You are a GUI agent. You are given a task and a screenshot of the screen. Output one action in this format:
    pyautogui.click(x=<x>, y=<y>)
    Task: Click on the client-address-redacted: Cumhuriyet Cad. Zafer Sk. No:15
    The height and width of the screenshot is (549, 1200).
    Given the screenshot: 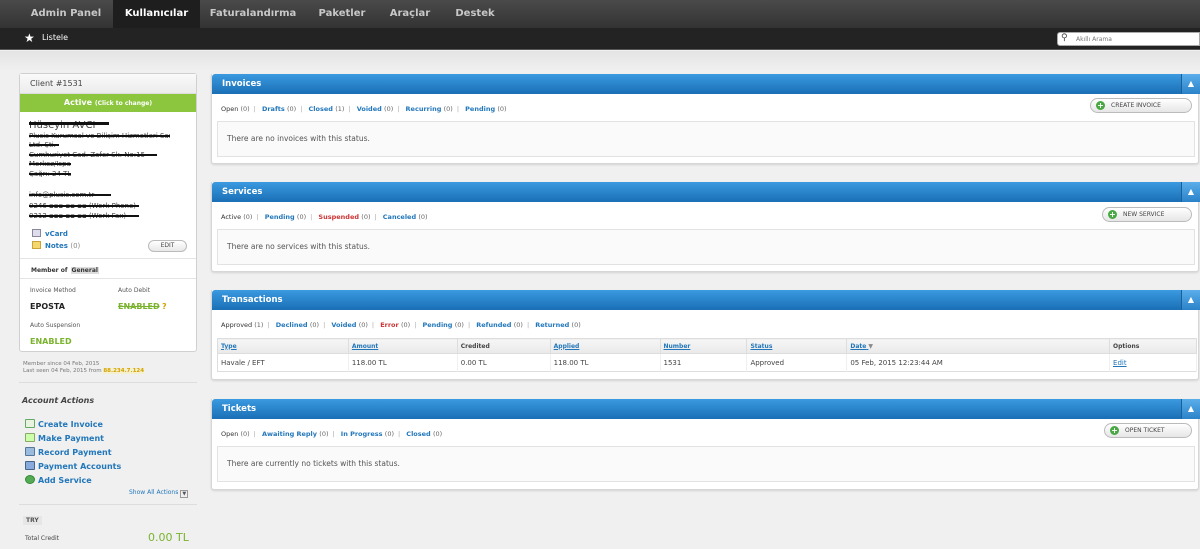 What is the action you would take?
    pyautogui.click(x=93, y=154)
    